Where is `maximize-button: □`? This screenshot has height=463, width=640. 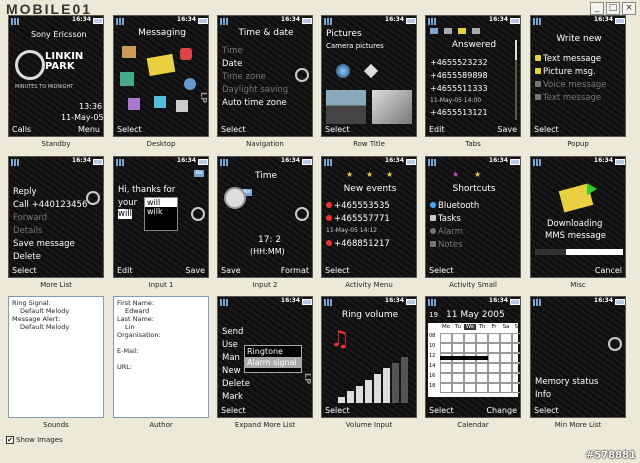
maximize-button: □ is located at coordinates (613, 8).